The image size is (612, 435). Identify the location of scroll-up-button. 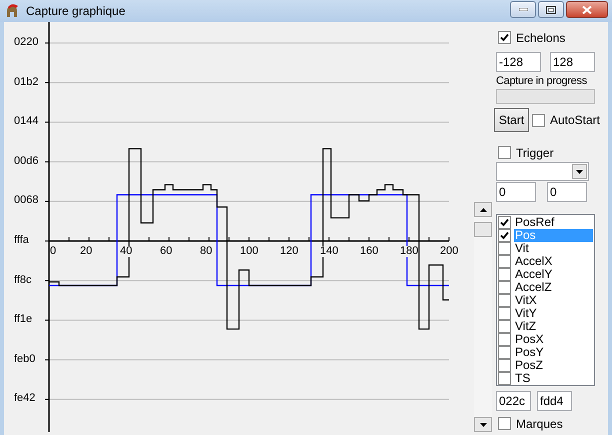
(483, 209).